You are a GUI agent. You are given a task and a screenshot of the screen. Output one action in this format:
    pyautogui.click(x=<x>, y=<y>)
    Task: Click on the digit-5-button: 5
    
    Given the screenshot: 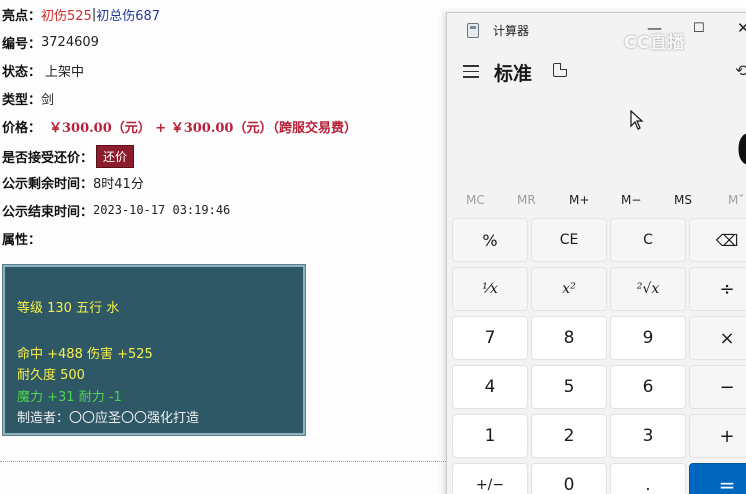 What is the action you would take?
    pyautogui.click(x=569, y=387)
    